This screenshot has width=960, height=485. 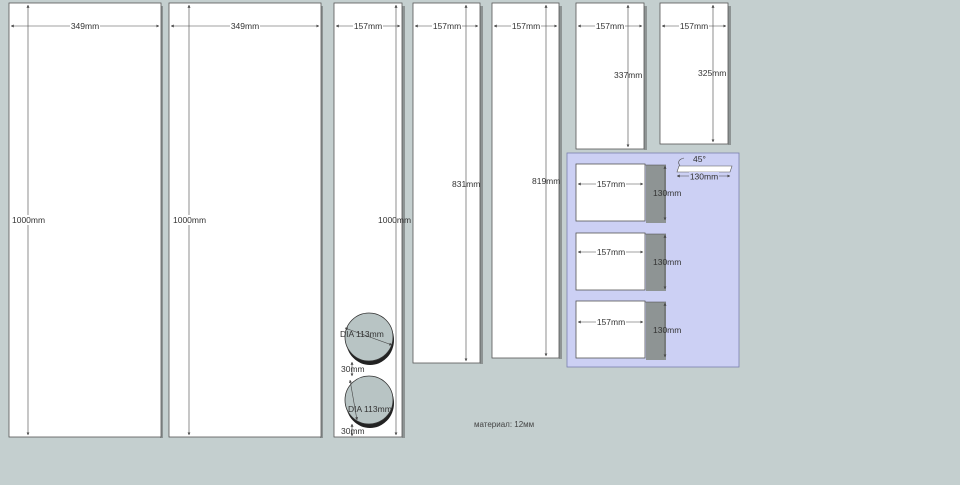 I want to click on small-part-2-width-label: 157mm, so click(x=611, y=252).